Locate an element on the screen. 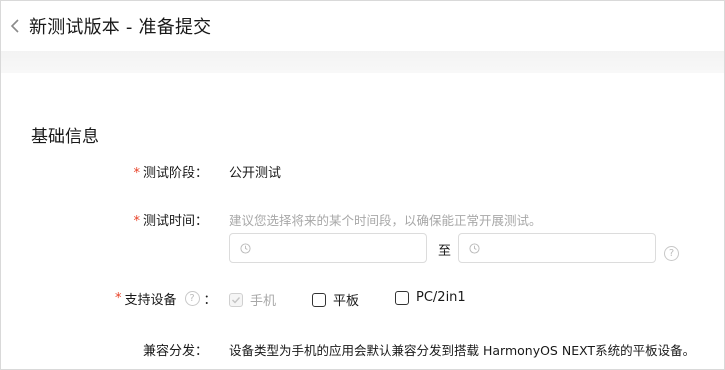  time-label: * 测试时间： is located at coordinates (170, 219).